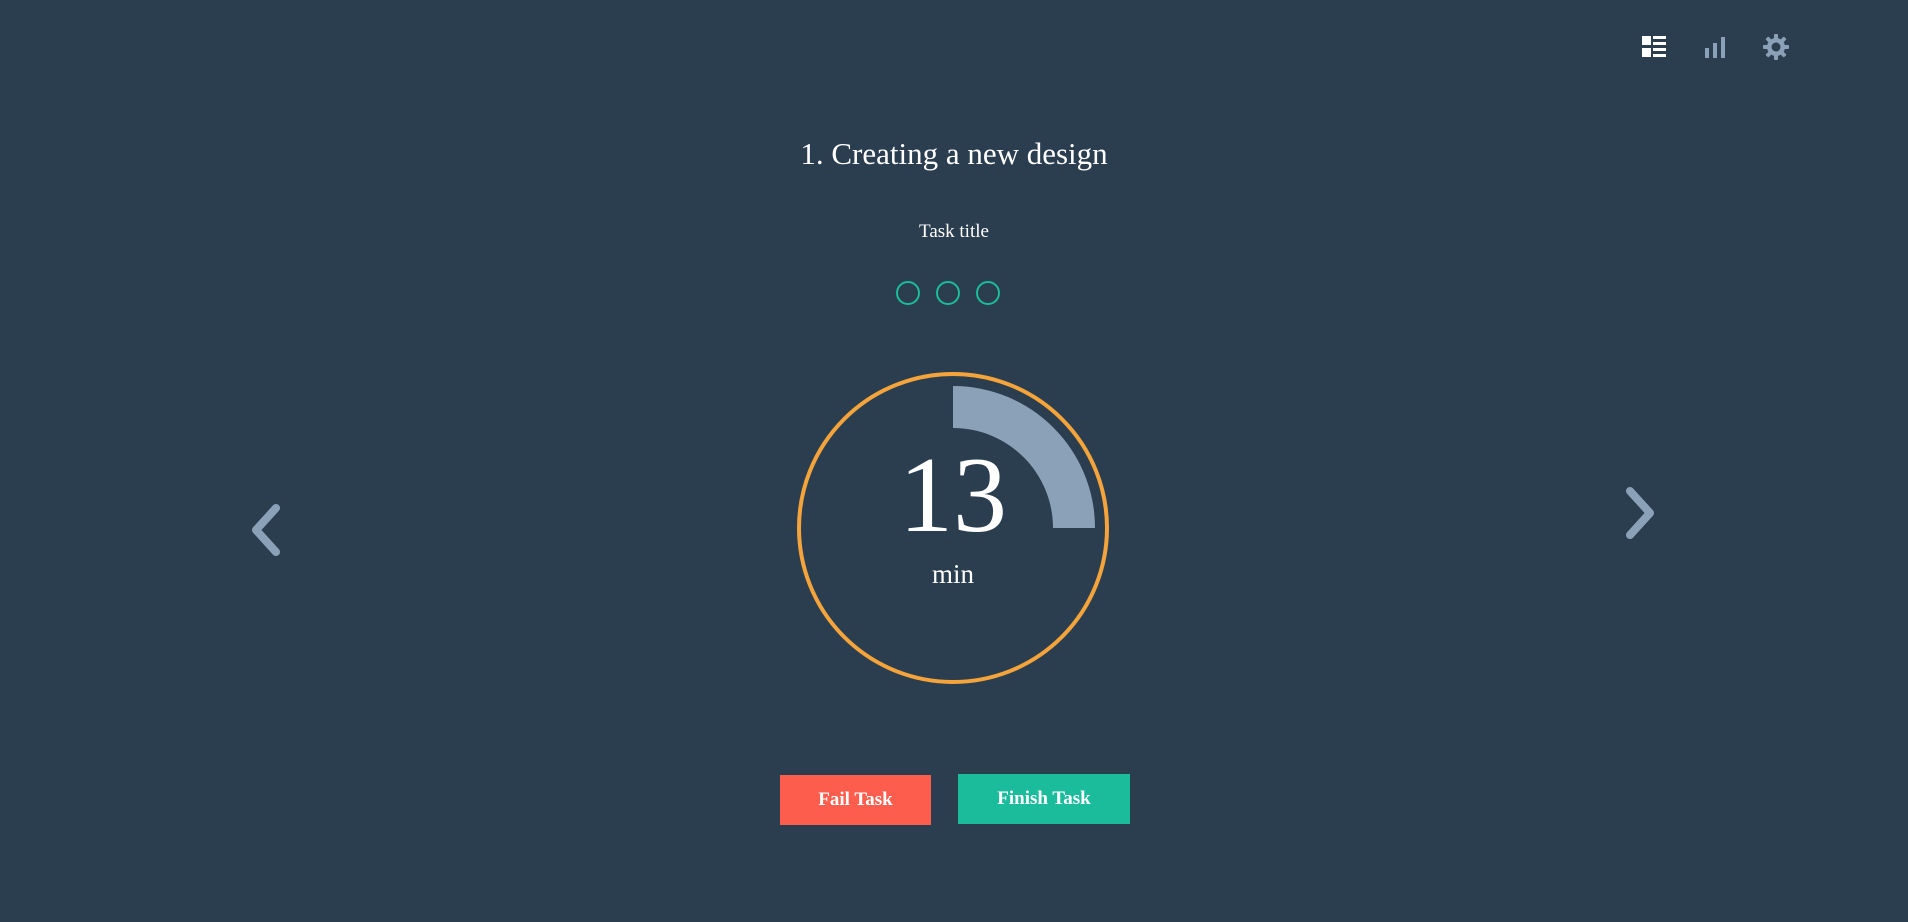 The width and height of the screenshot is (1908, 922). I want to click on pomodoro-dots, so click(948, 293).